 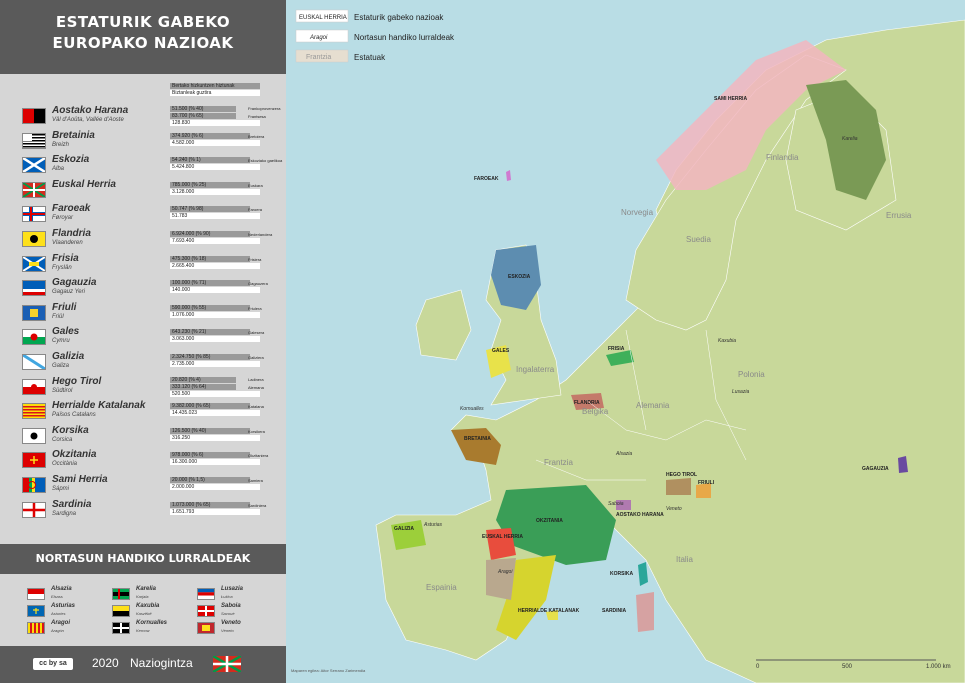 What do you see at coordinates (637, 212) in the screenshot?
I see `map-label: Norvegia` at bounding box center [637, 212].